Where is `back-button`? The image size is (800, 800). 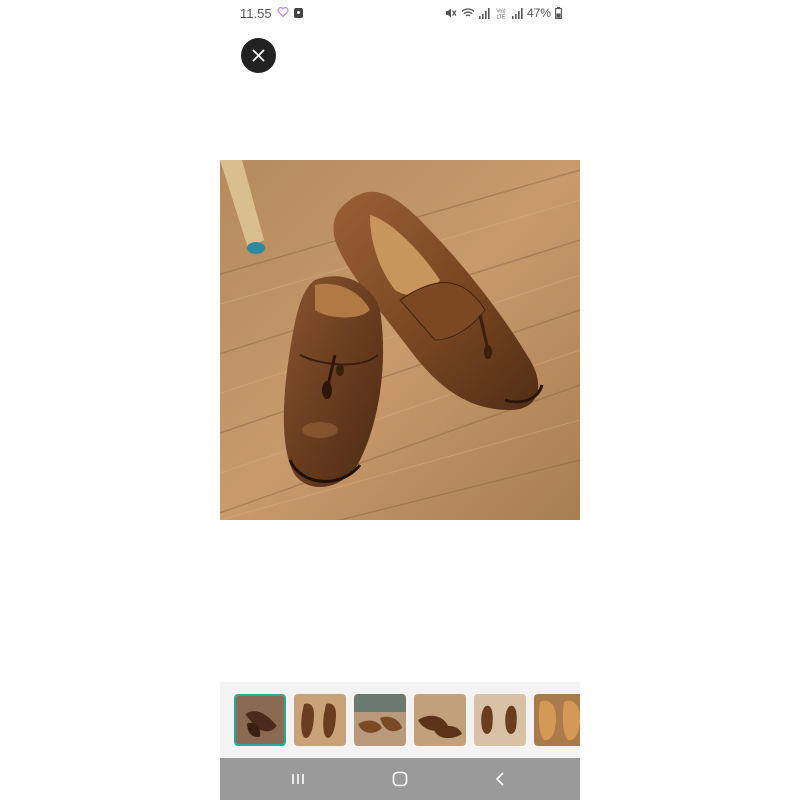 back-button is located at coordinates (500, 779).